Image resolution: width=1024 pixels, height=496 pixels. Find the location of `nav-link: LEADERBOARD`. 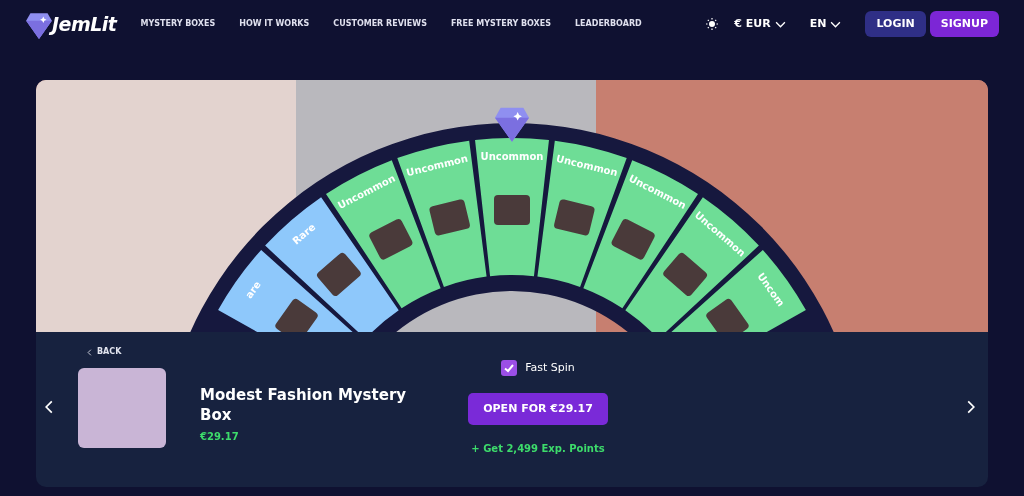

nav-link: LEADERBOARD is located at coordinates (608, 24).